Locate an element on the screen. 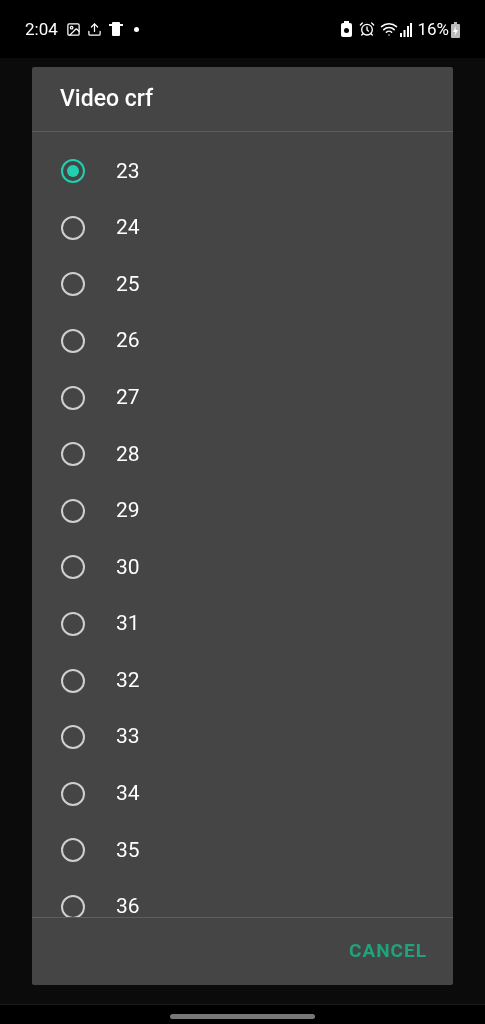  option-label: 35 is located at coordinates (128, 850).